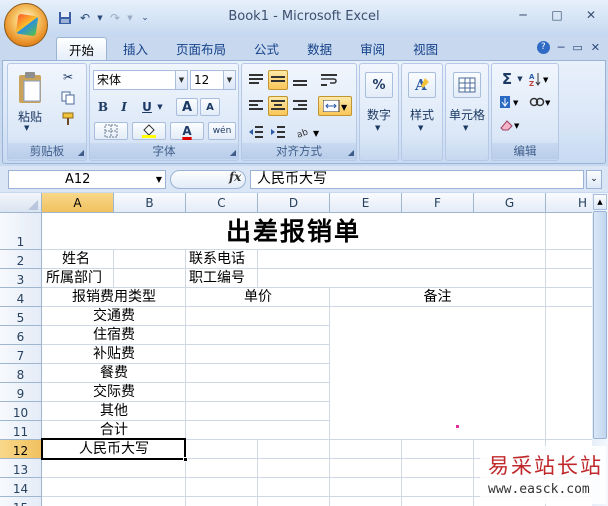  I want to click on align-bottom-icon, so click(300, 80).